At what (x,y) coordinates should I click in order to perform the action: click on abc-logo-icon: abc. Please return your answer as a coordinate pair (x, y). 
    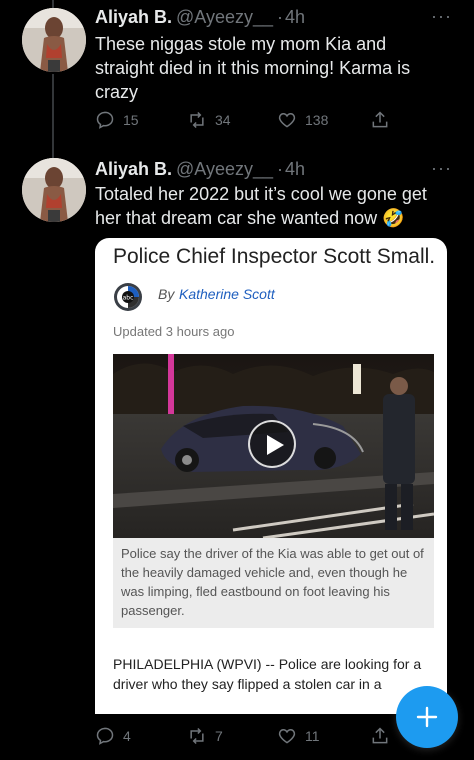
    Looking at the image, I should click on (128, 297).